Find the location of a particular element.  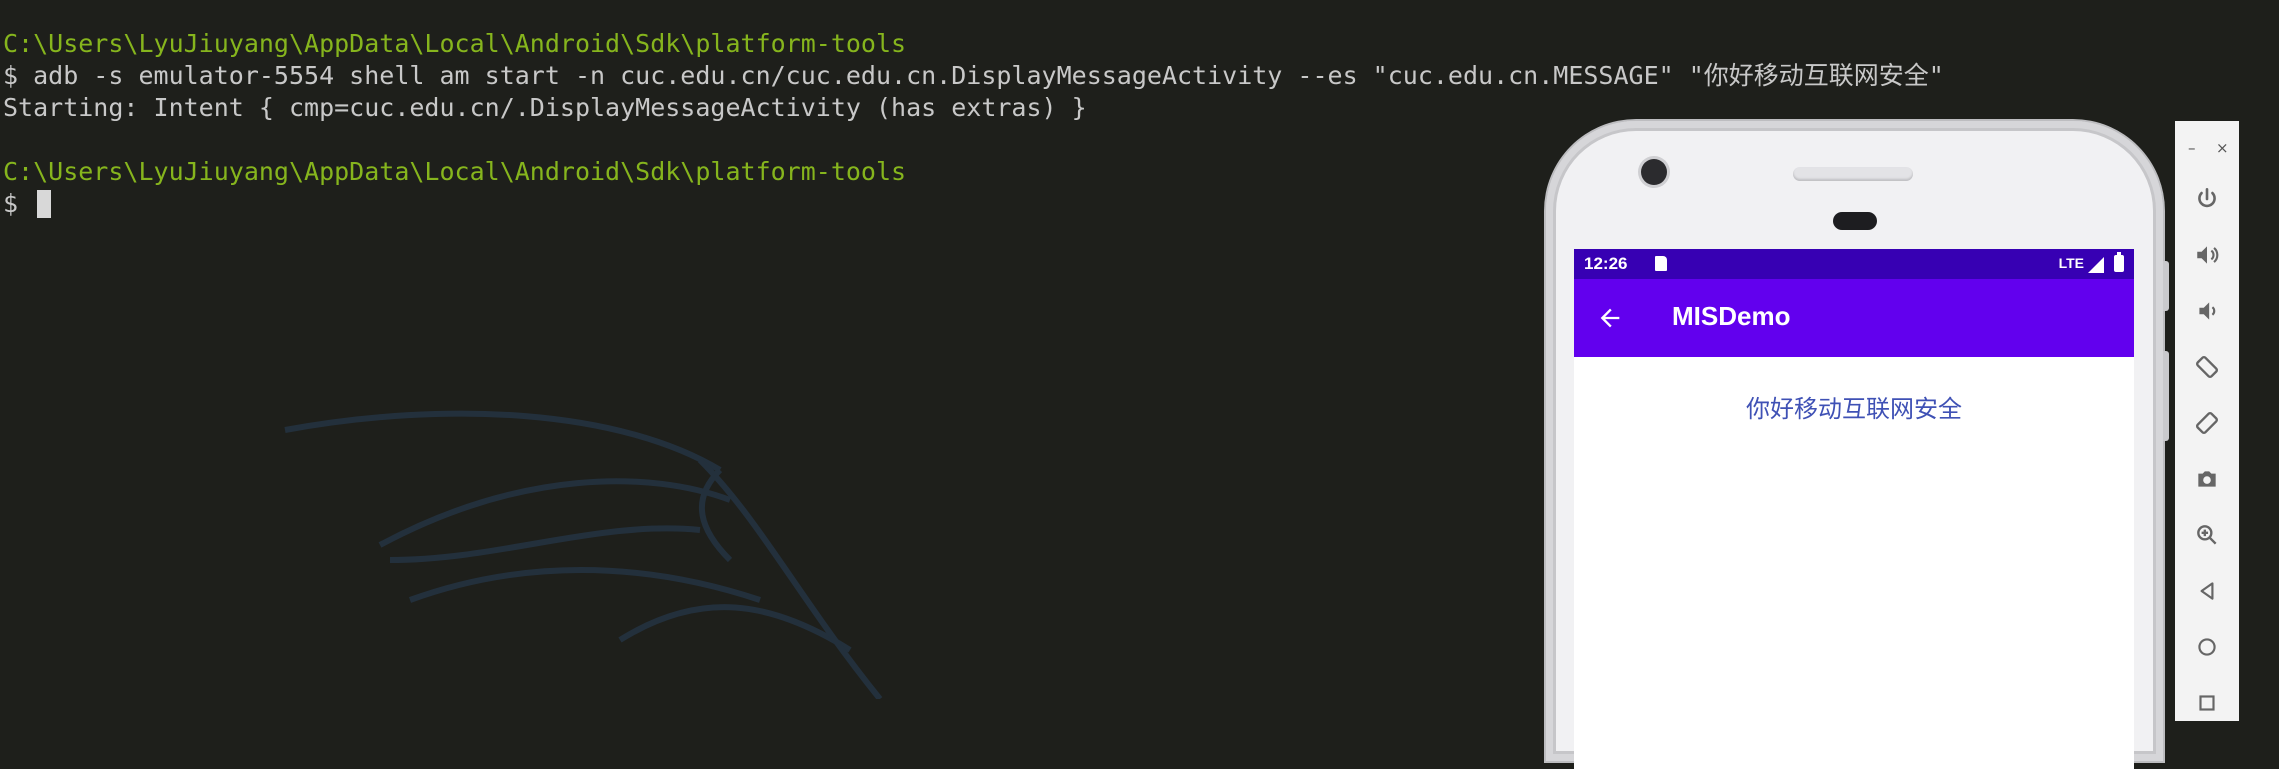

battery-icon is located at coordinates (2119, 262).